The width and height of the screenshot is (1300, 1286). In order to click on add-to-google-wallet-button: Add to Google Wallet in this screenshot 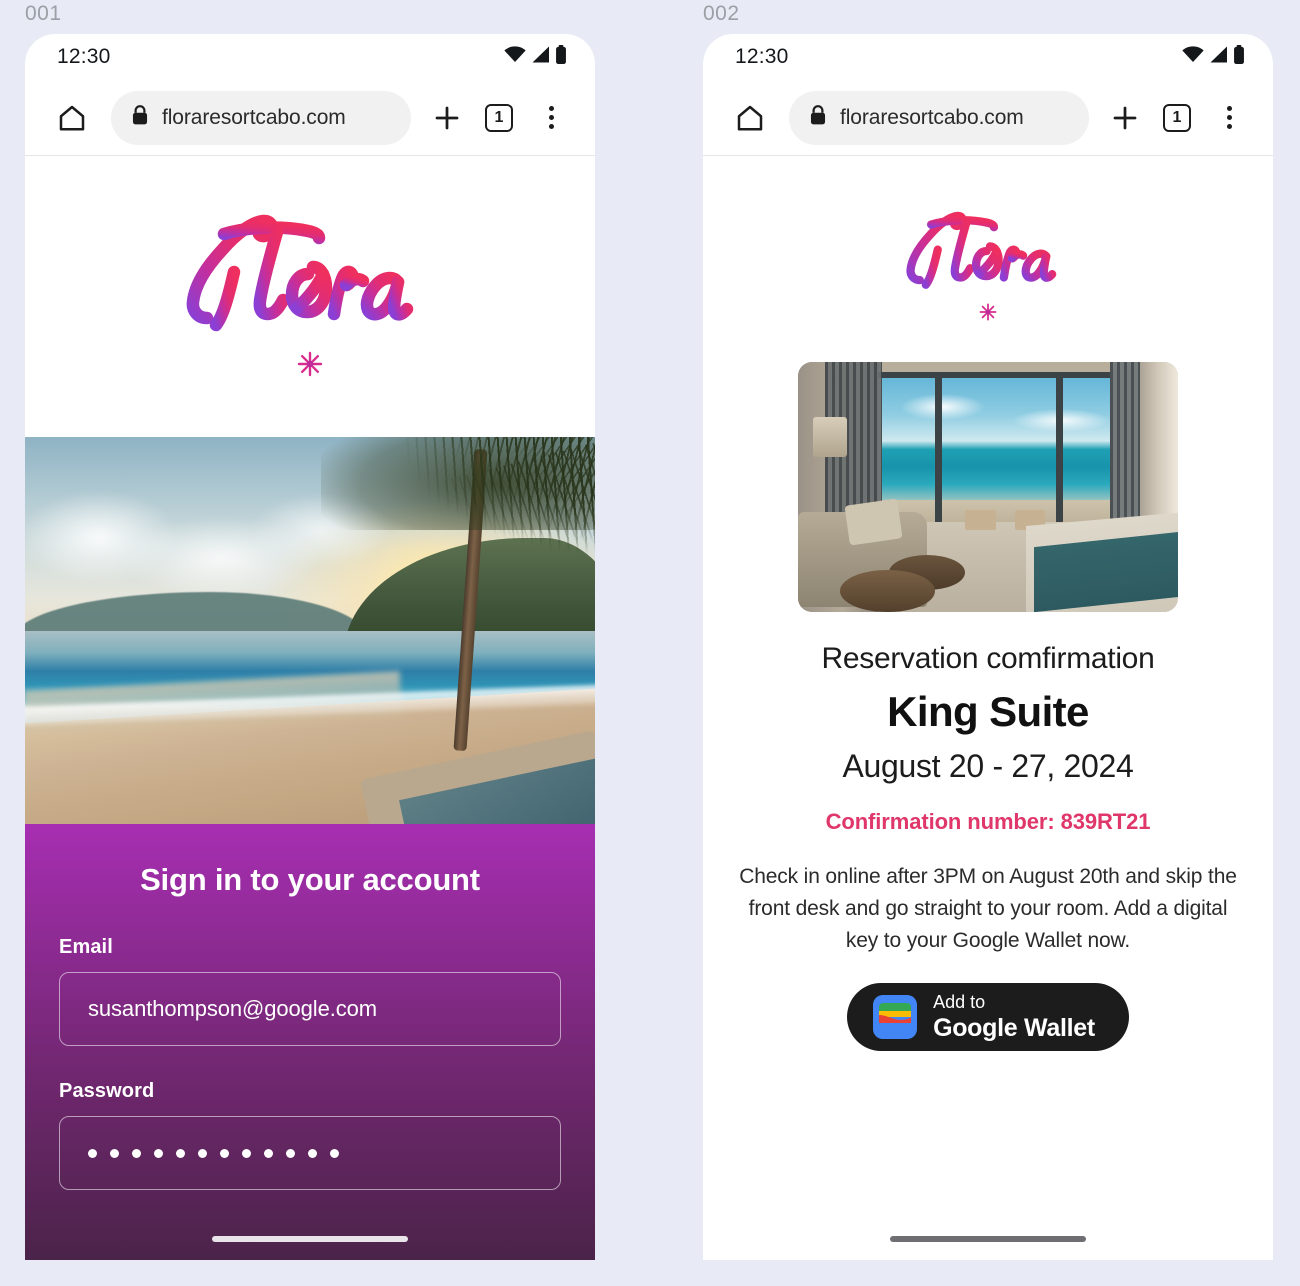, I will do `click(988, 1017)`.